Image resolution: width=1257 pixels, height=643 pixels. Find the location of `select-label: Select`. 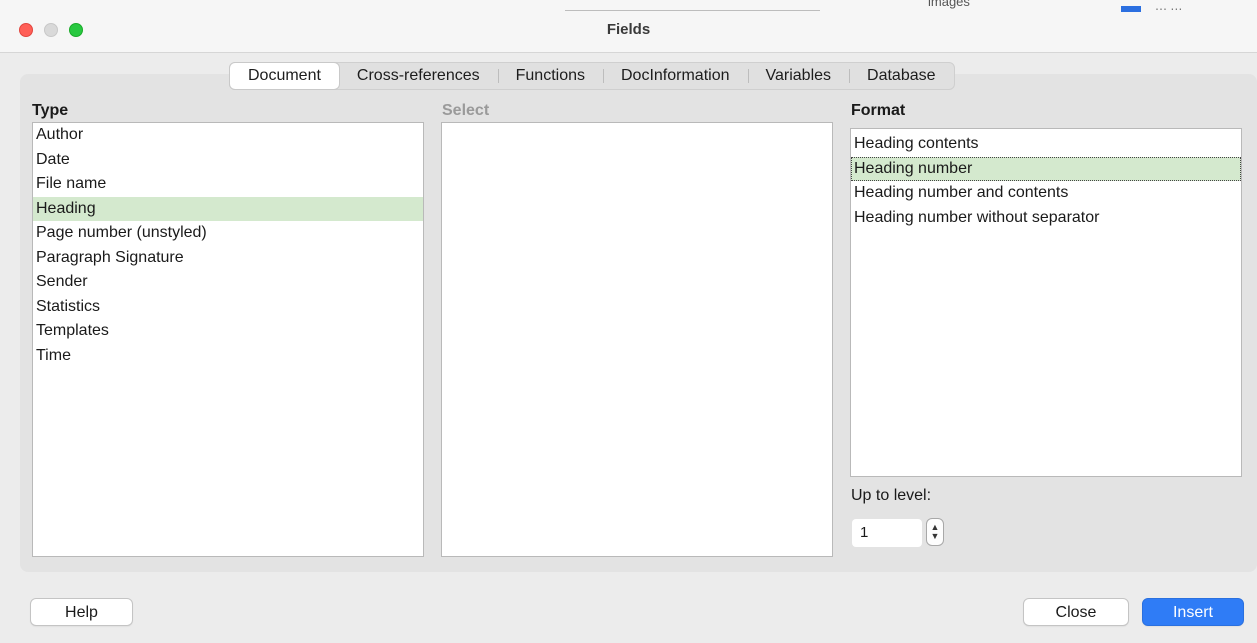

select-label: Select is located at coordinates (466, 110).